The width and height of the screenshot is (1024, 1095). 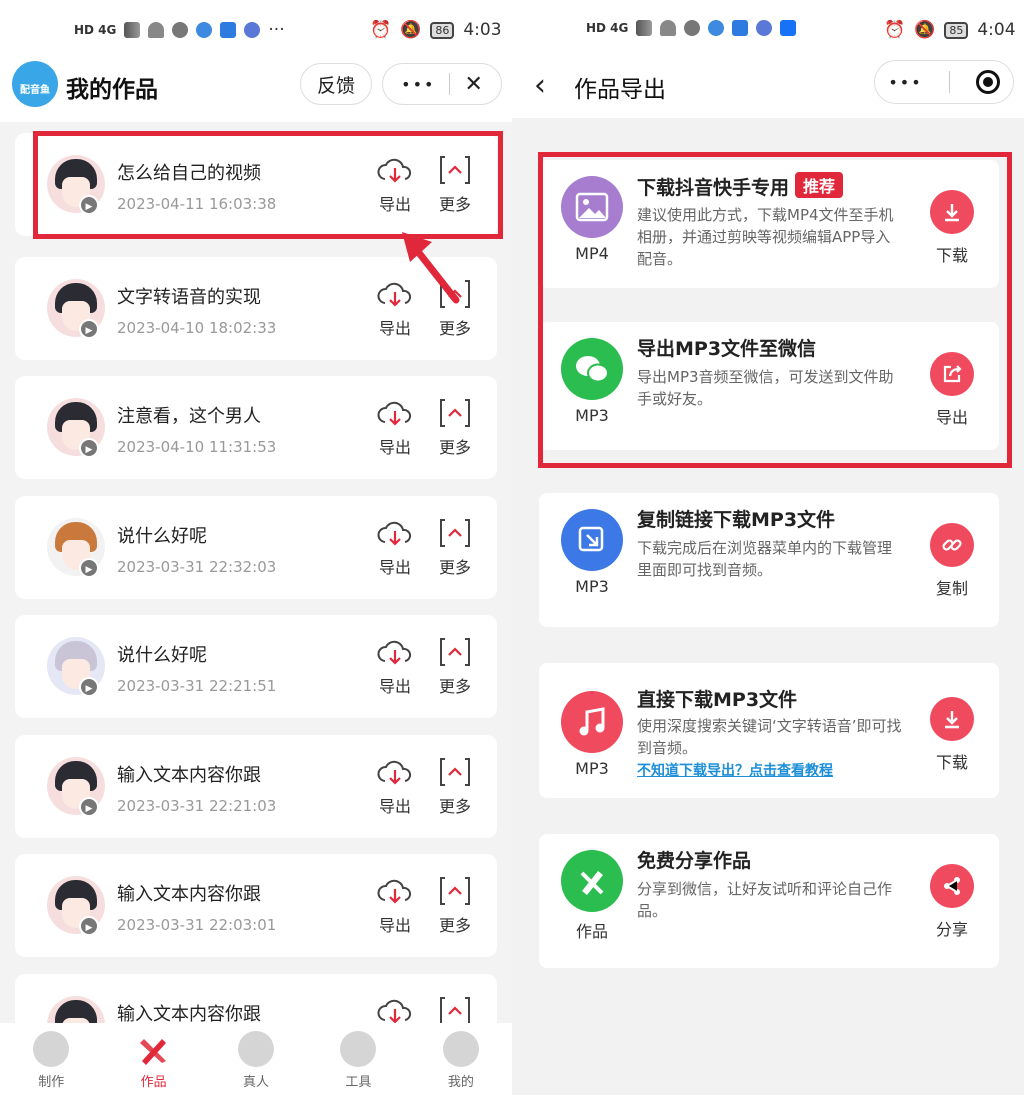 I want to click on work-card: ▶ 怎么给自己的视频 2023-04-11 16:03:38 导出 更多, so click(x=256, y=184).